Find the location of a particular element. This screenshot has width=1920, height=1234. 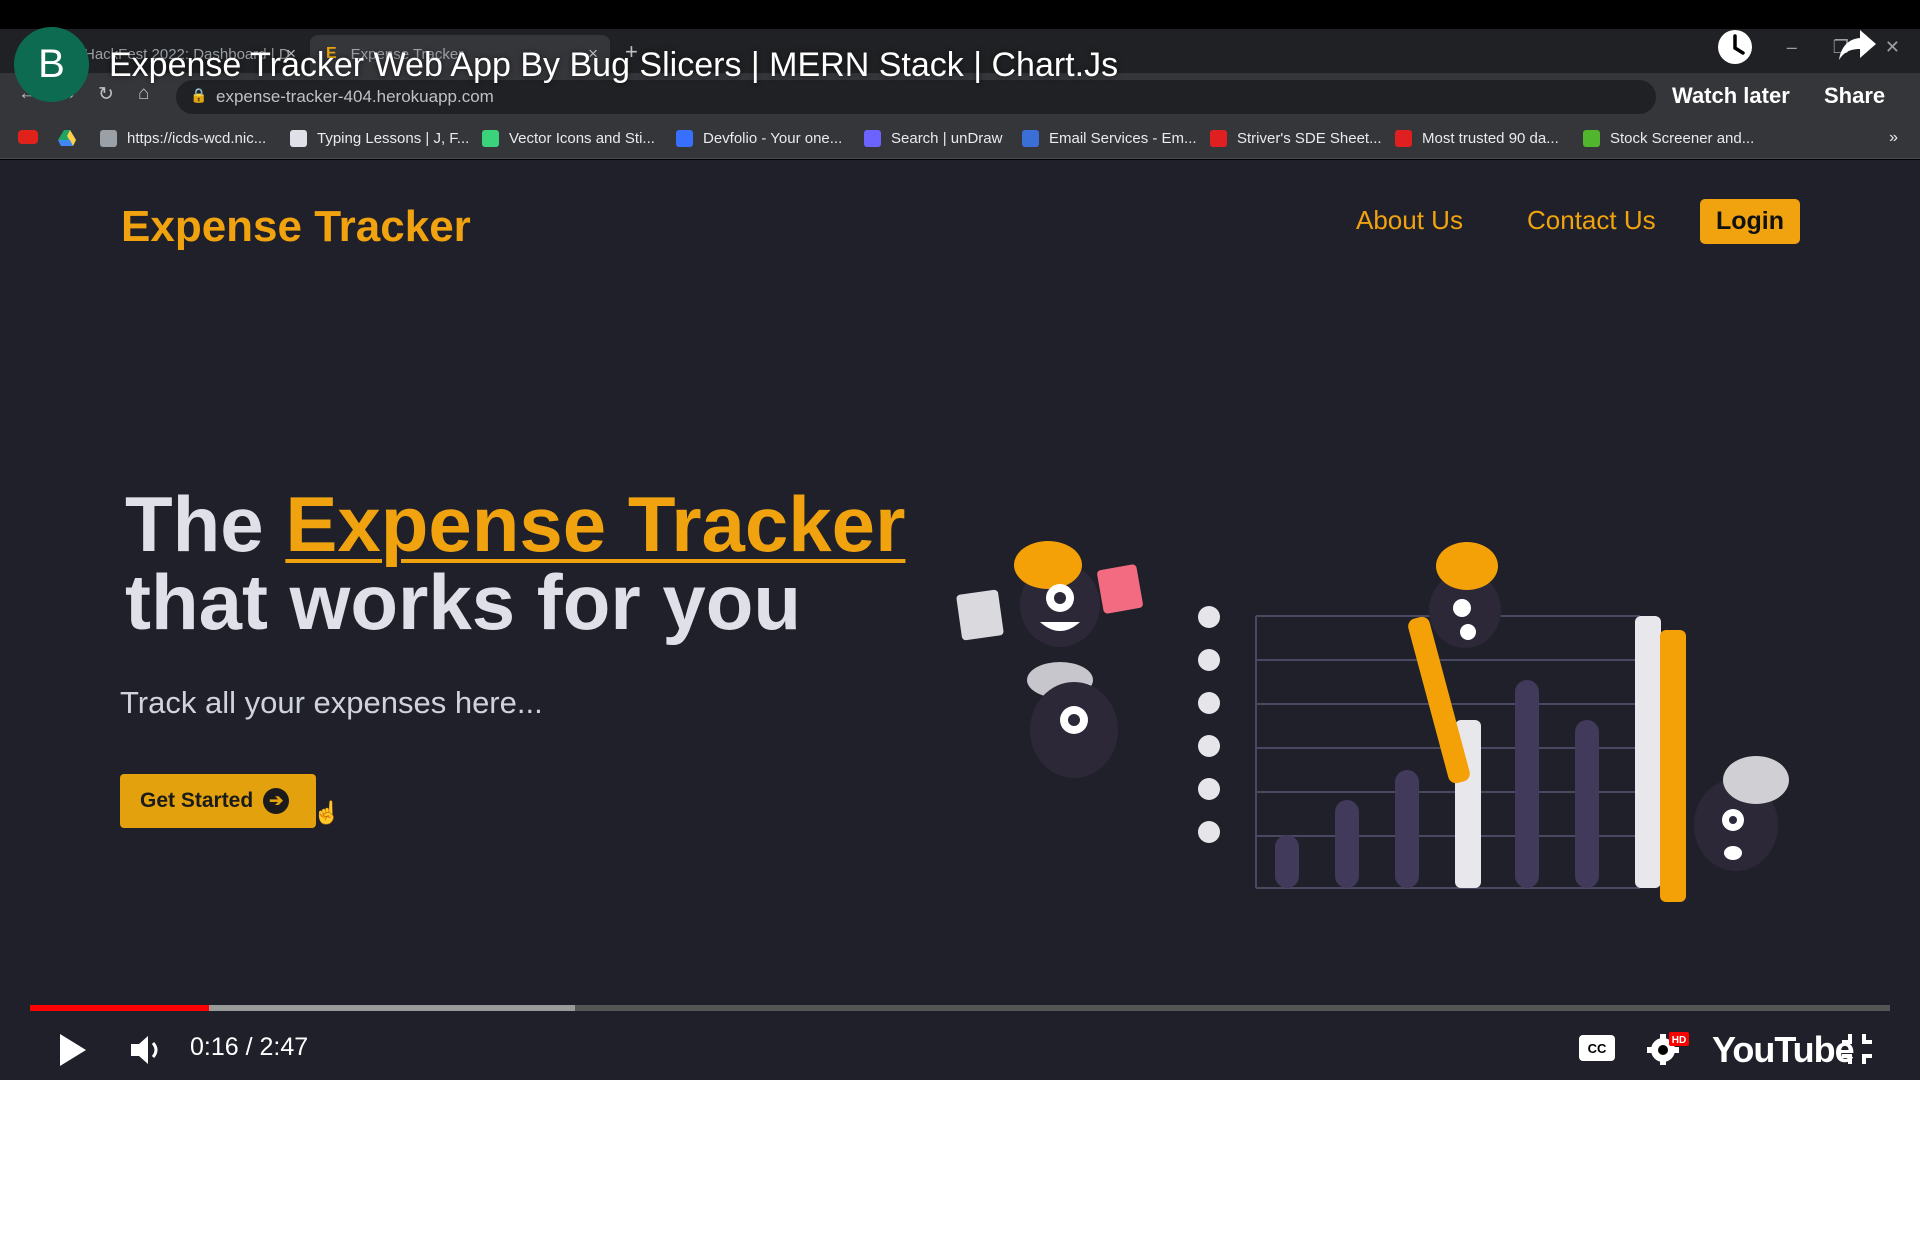

hd-badge: HD is located at coordinates (1679, 1040).